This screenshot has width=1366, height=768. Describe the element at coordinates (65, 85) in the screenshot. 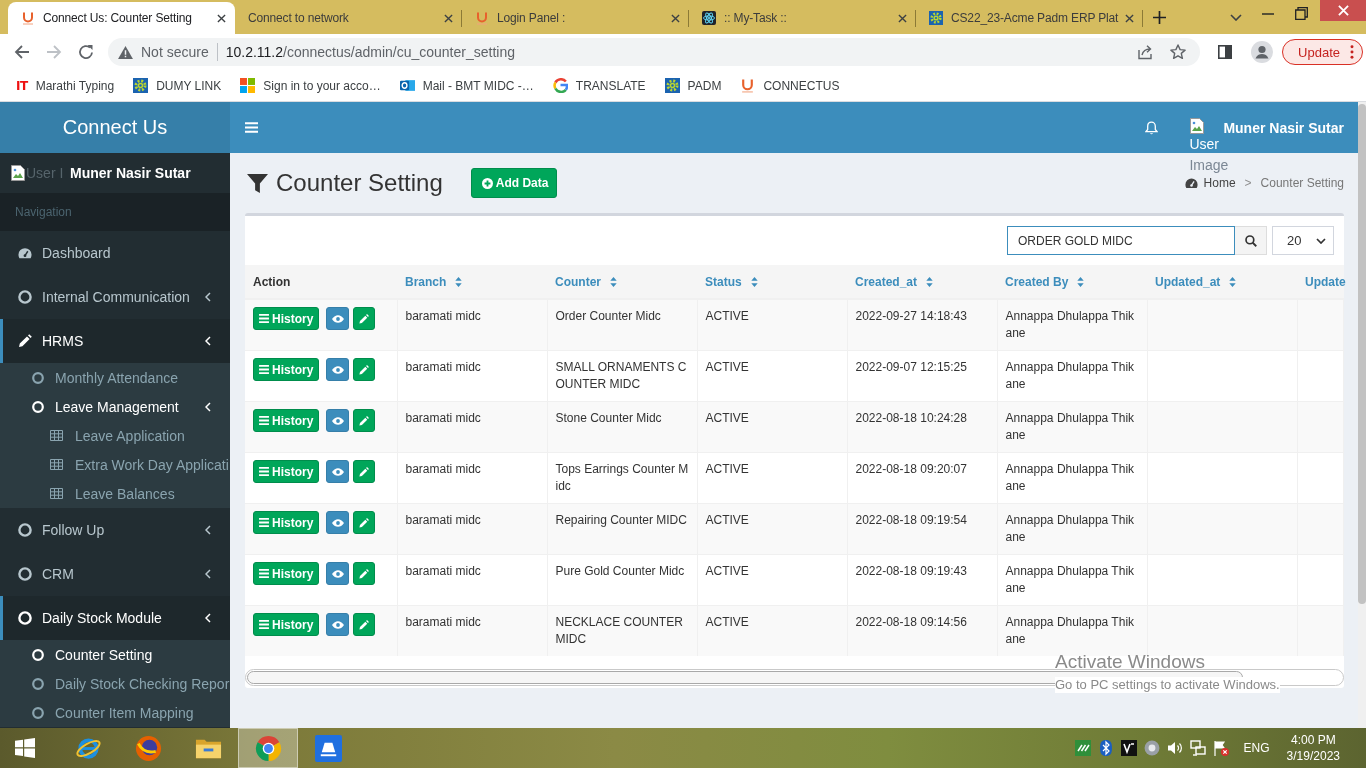

I see `bookmark: IT Marathi Typing` at that location.